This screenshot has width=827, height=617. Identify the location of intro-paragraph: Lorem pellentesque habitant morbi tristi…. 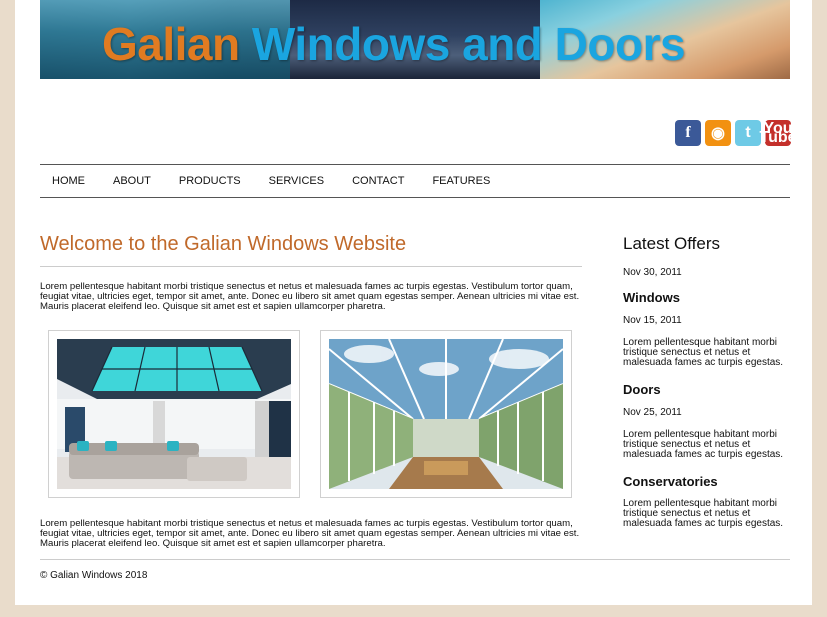
(310, 296).